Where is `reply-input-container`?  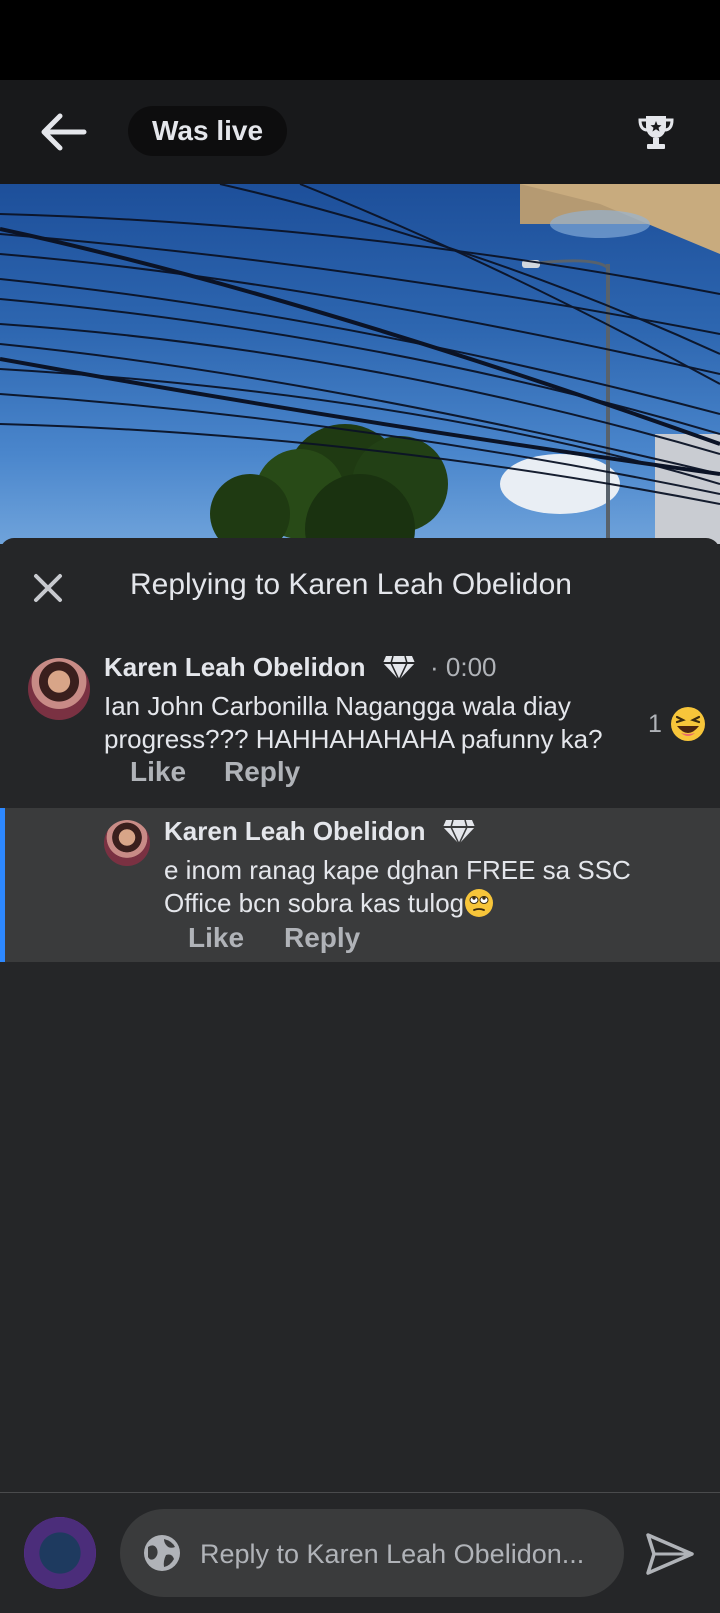 reply-input-container is located at coordinates (372, 1554).